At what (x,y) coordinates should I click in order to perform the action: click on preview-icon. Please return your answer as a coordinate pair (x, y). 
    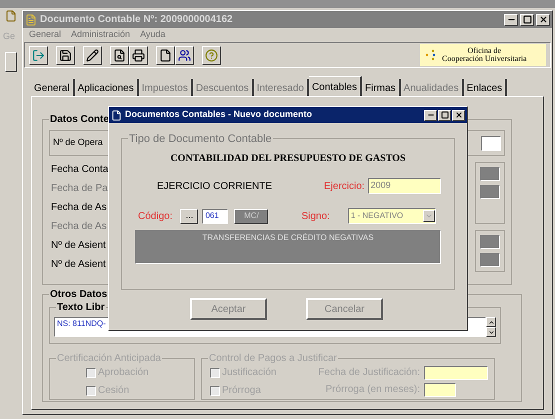
    Looking at the image, I should click on (119, 55).